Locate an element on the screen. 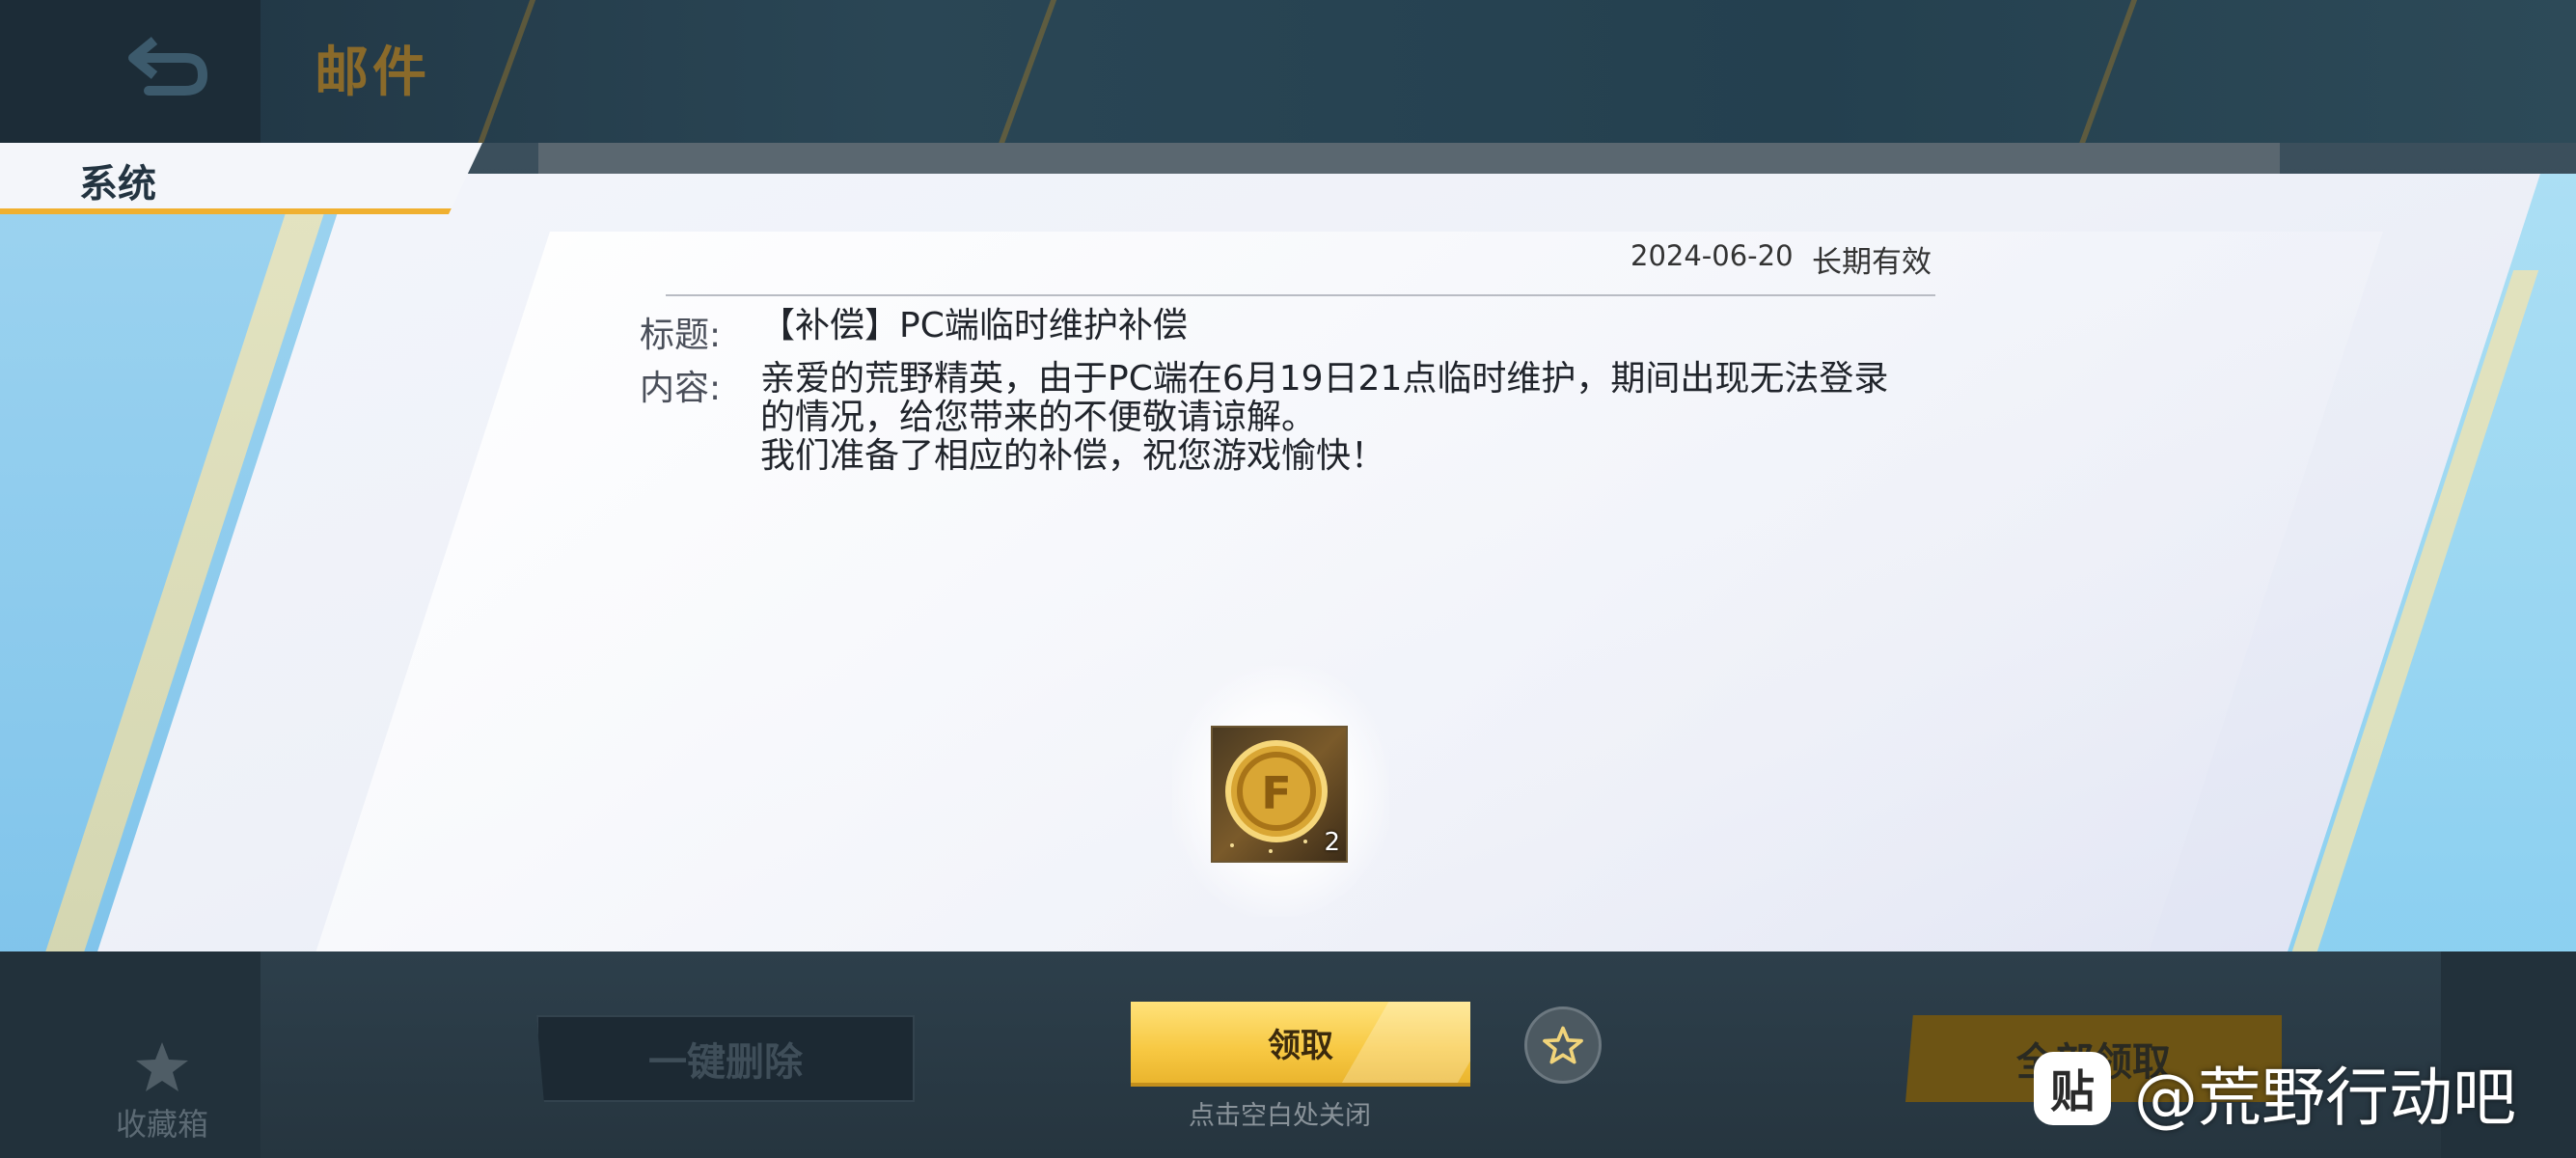 Image resolution: width=2576 pixels, height=1158 pixels. title-label: 标题: is located at coordinates (681, 335).